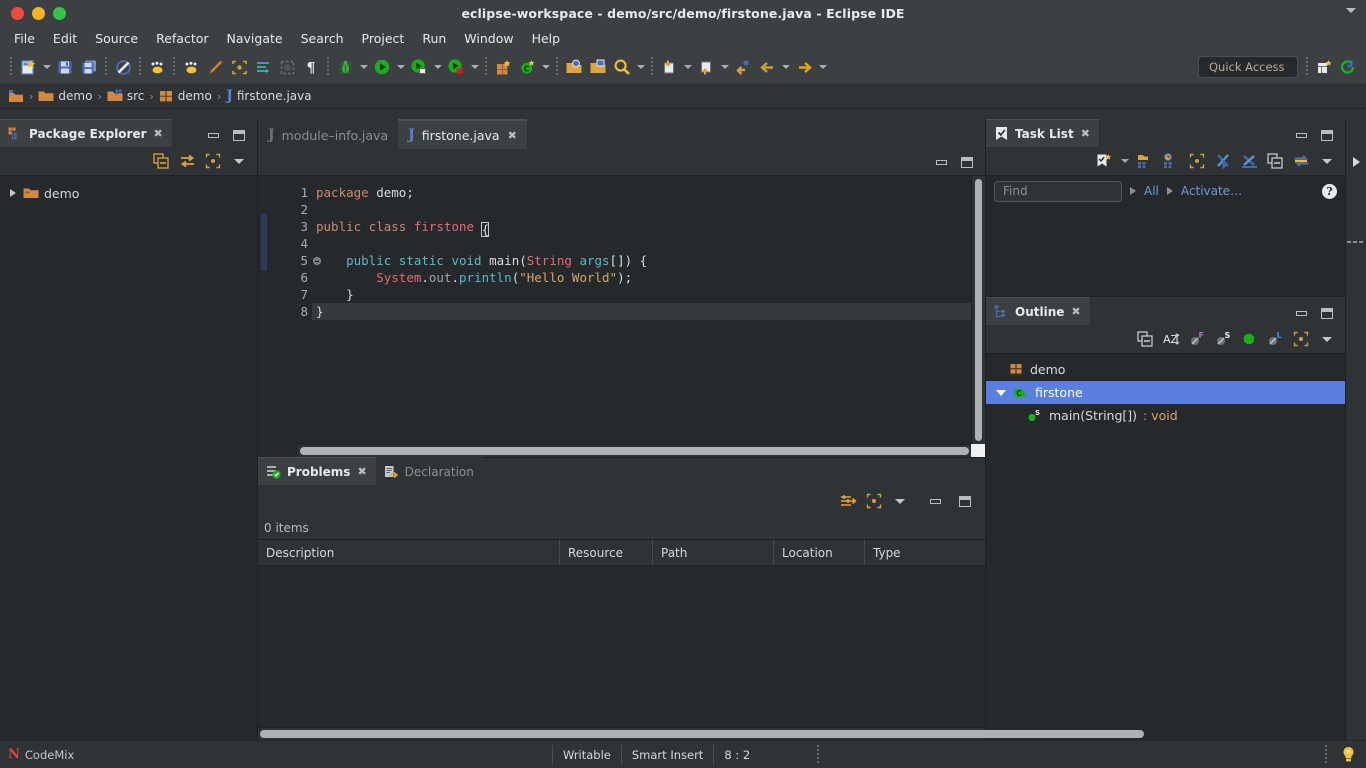 This screenshot has height=768, width=1366. Describe the element at coordinates (317, 471) in the screenshot. I see `tab-problems: Problems ✖` at that location.